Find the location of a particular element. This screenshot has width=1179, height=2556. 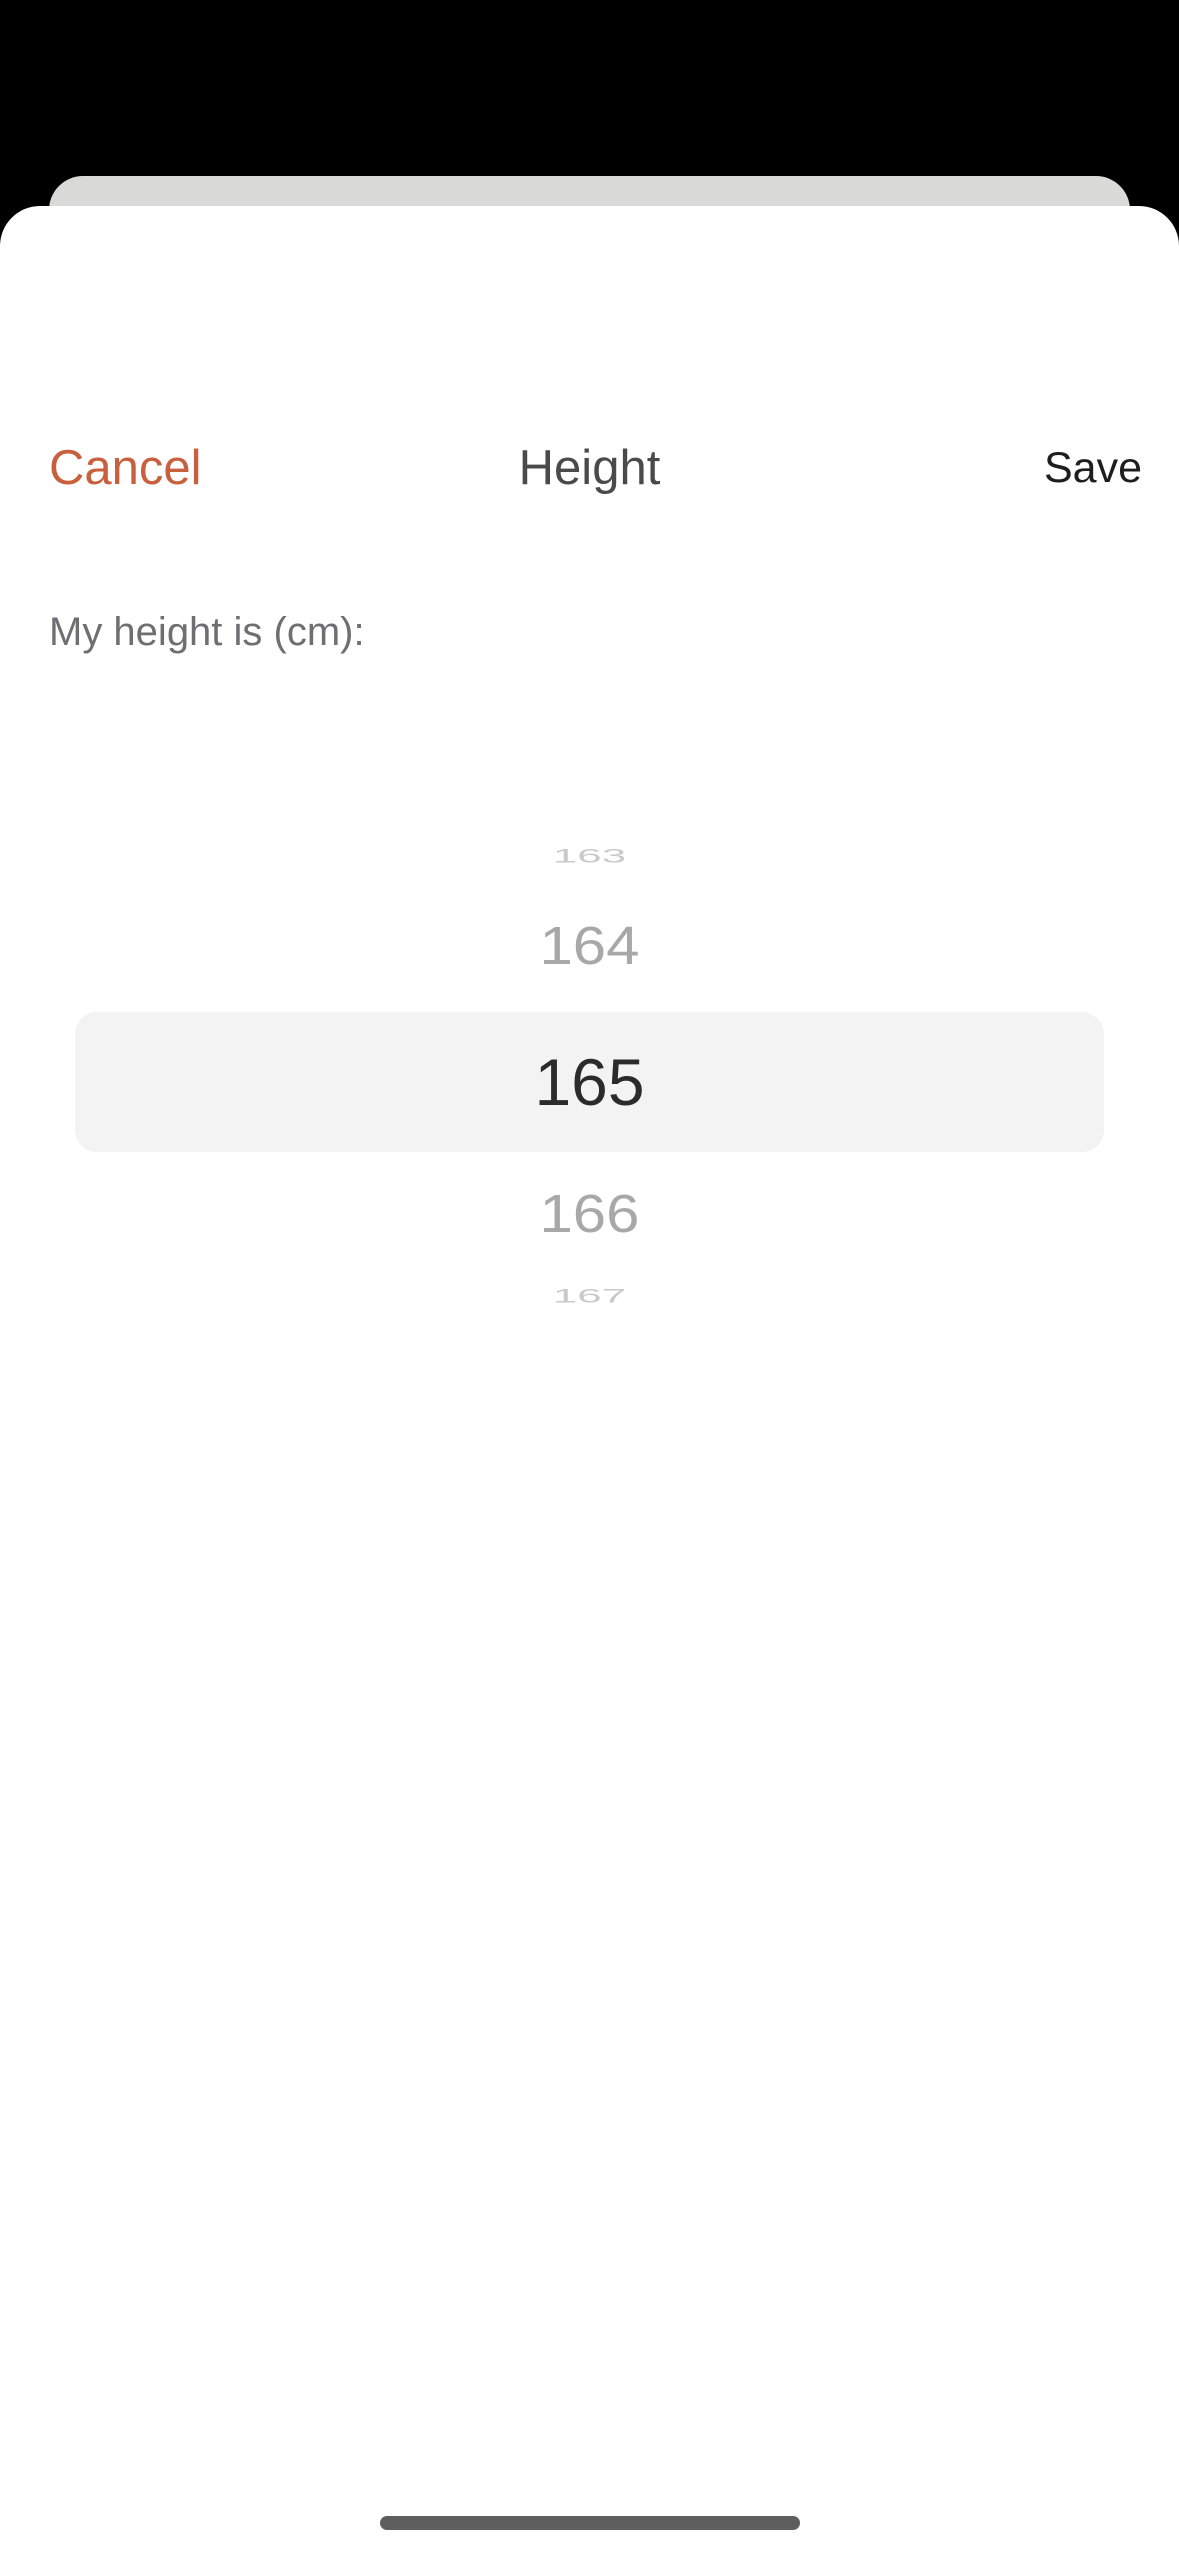

save-button: Save is located at coordinates (1093, 468).